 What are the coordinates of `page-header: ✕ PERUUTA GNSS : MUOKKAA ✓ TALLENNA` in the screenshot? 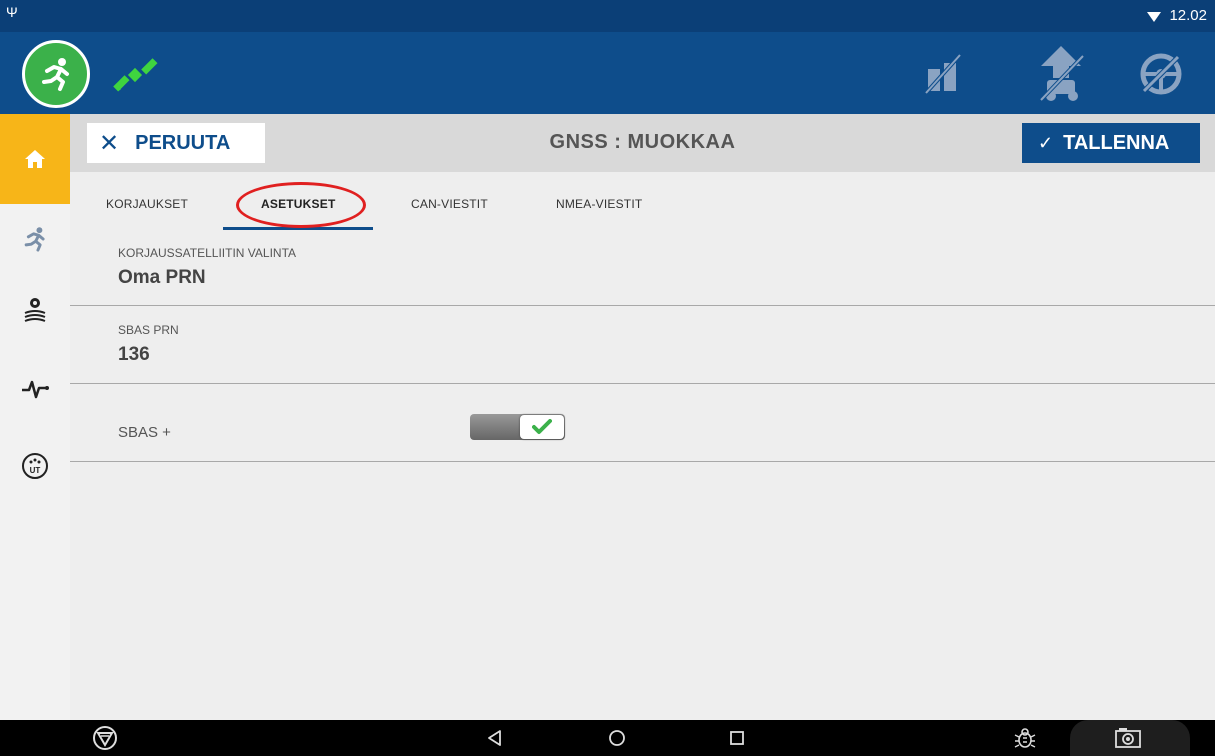 It's located at (642, 143).